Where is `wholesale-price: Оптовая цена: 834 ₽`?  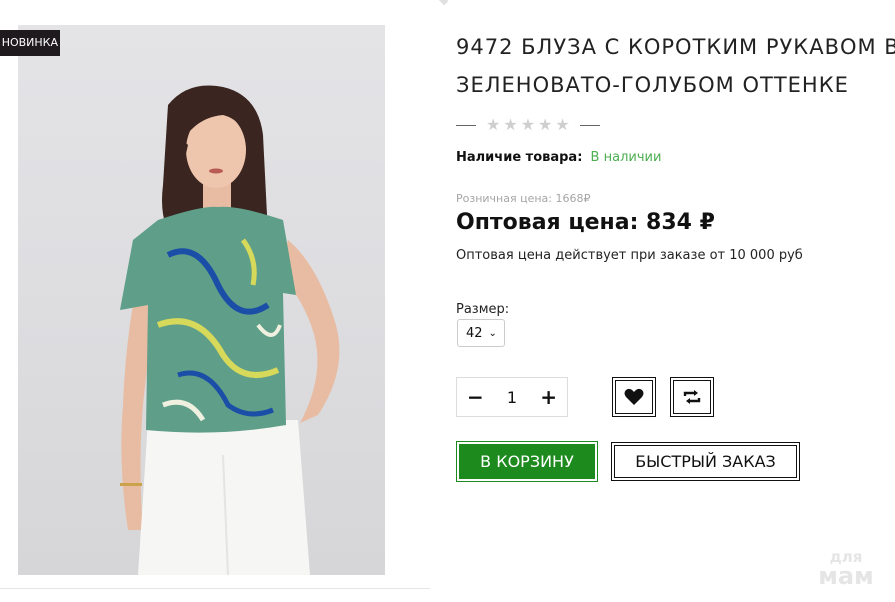 wholesale-price: Оптовая цена: 834 ₽ is located at coordinates (585, 222).